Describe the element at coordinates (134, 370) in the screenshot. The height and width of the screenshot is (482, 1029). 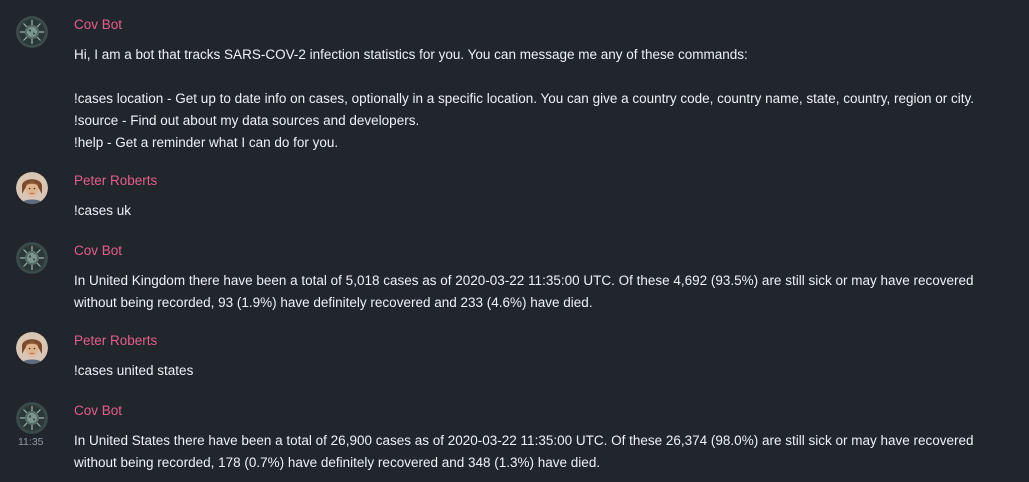
I see `message-line: !cases united states` at that location.